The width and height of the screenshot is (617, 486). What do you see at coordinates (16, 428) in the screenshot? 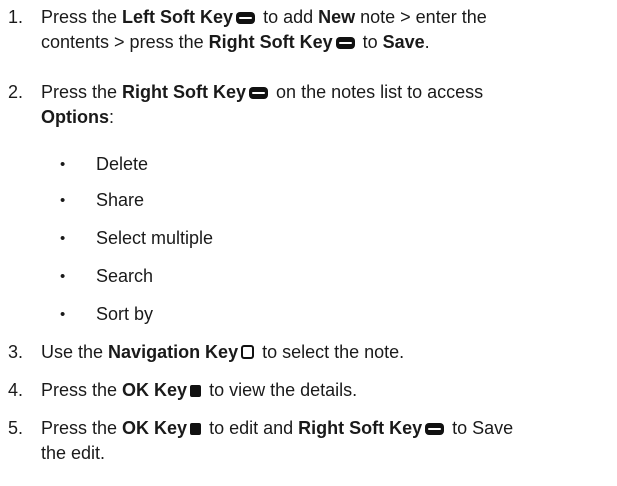
I see `step-number: 5.` at bounding box center [16, 428].